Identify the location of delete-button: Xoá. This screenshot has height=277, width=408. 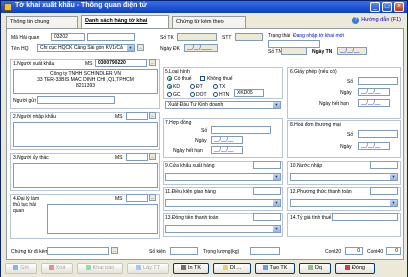
(57, 268).